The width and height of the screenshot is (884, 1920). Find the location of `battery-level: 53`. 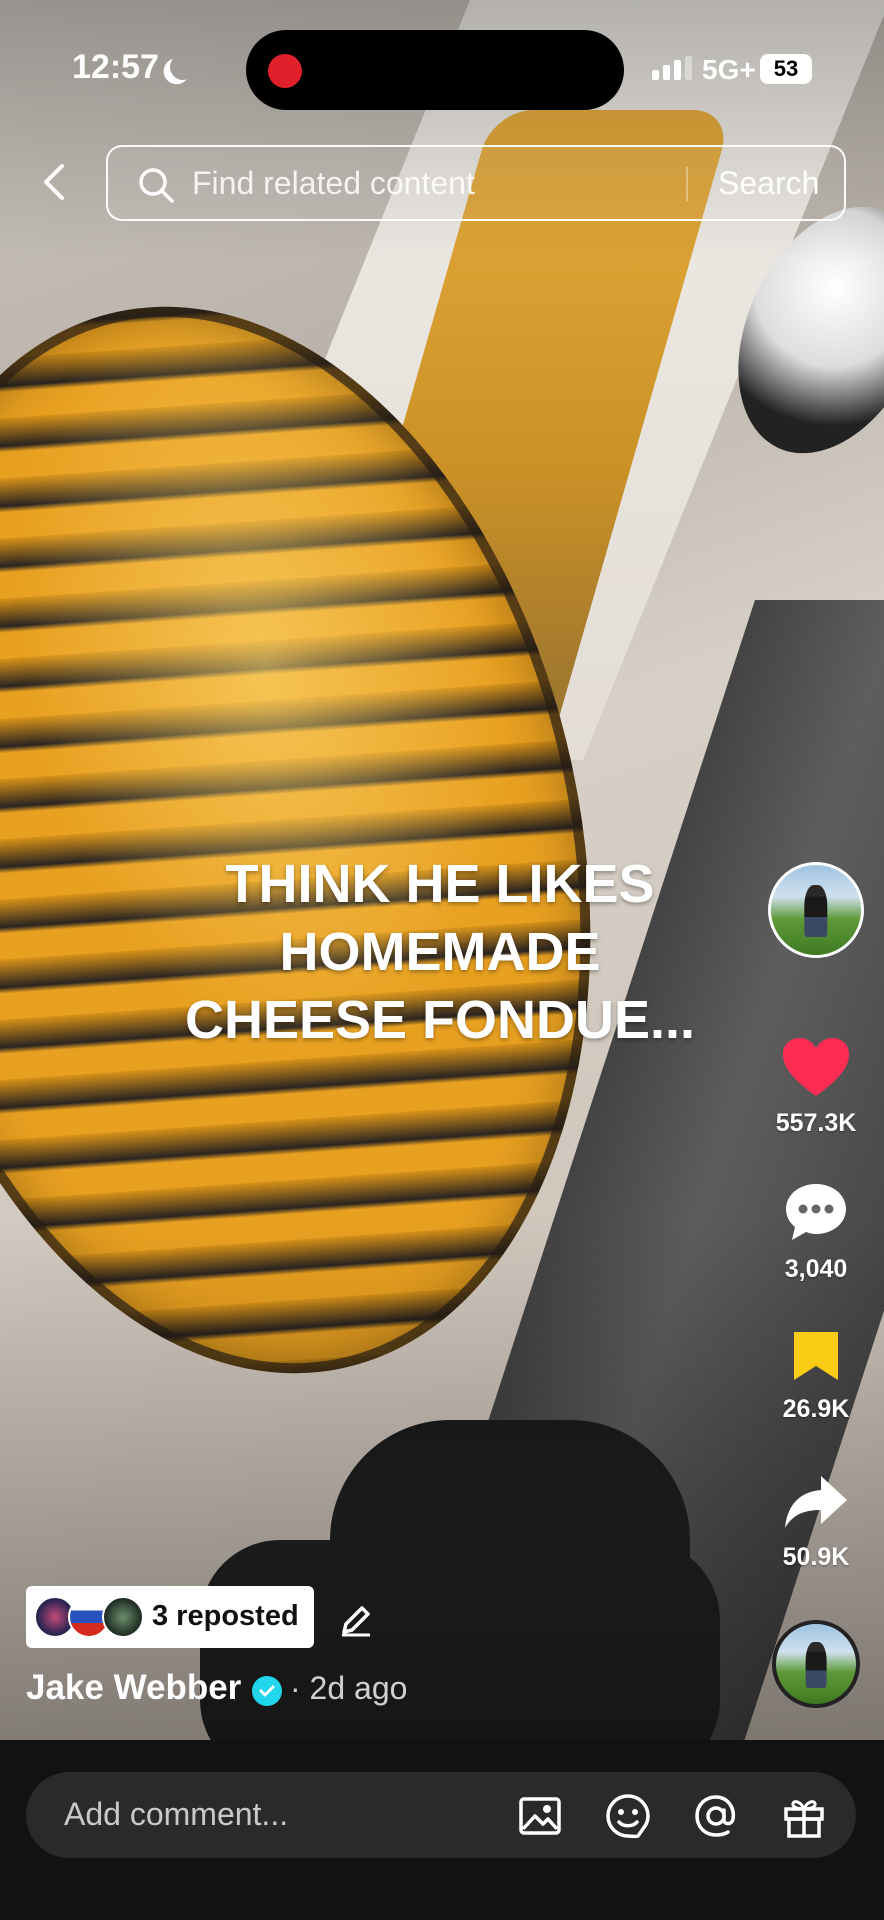

battery-level: 53 is located at coordinates (786, 68).